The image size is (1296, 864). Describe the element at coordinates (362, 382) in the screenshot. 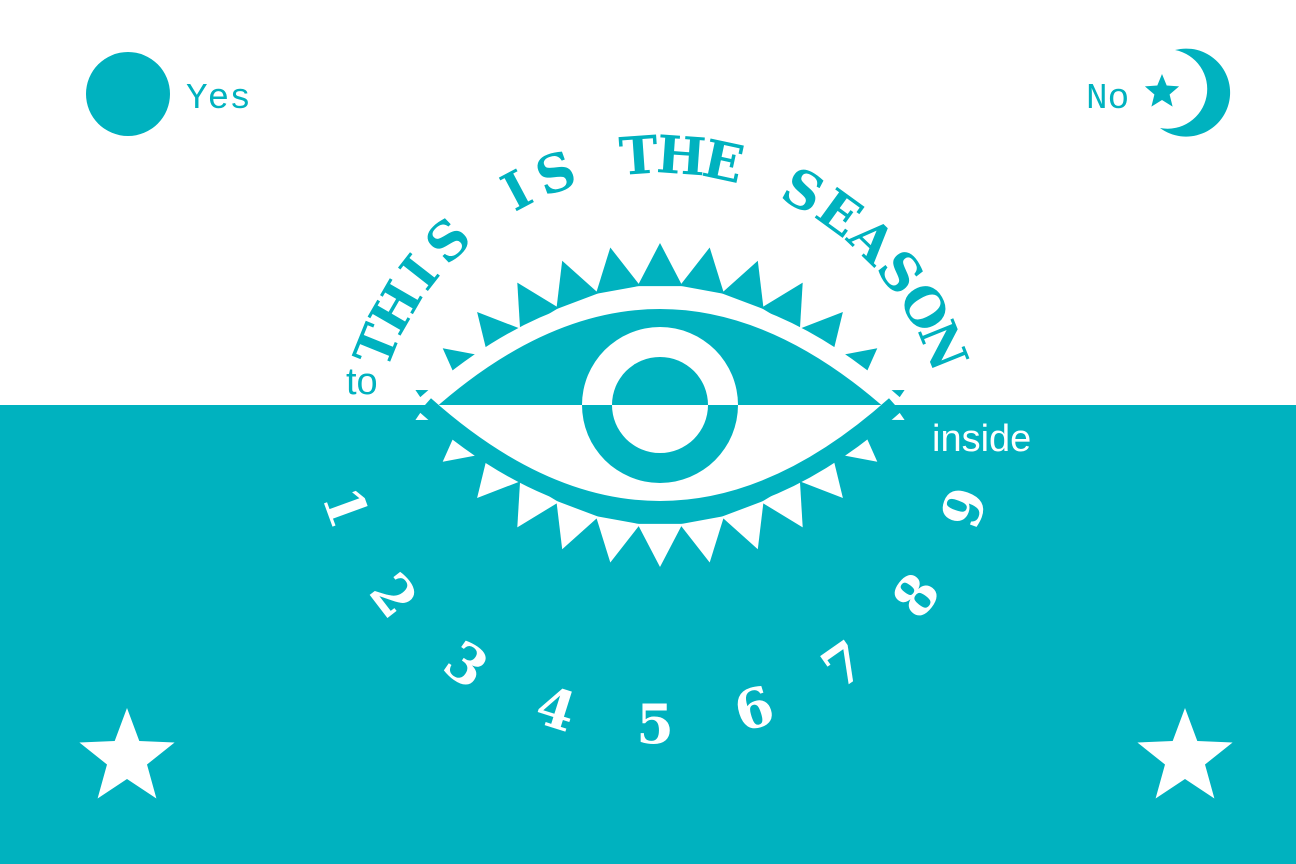

I see `caption-to: to` at that location.